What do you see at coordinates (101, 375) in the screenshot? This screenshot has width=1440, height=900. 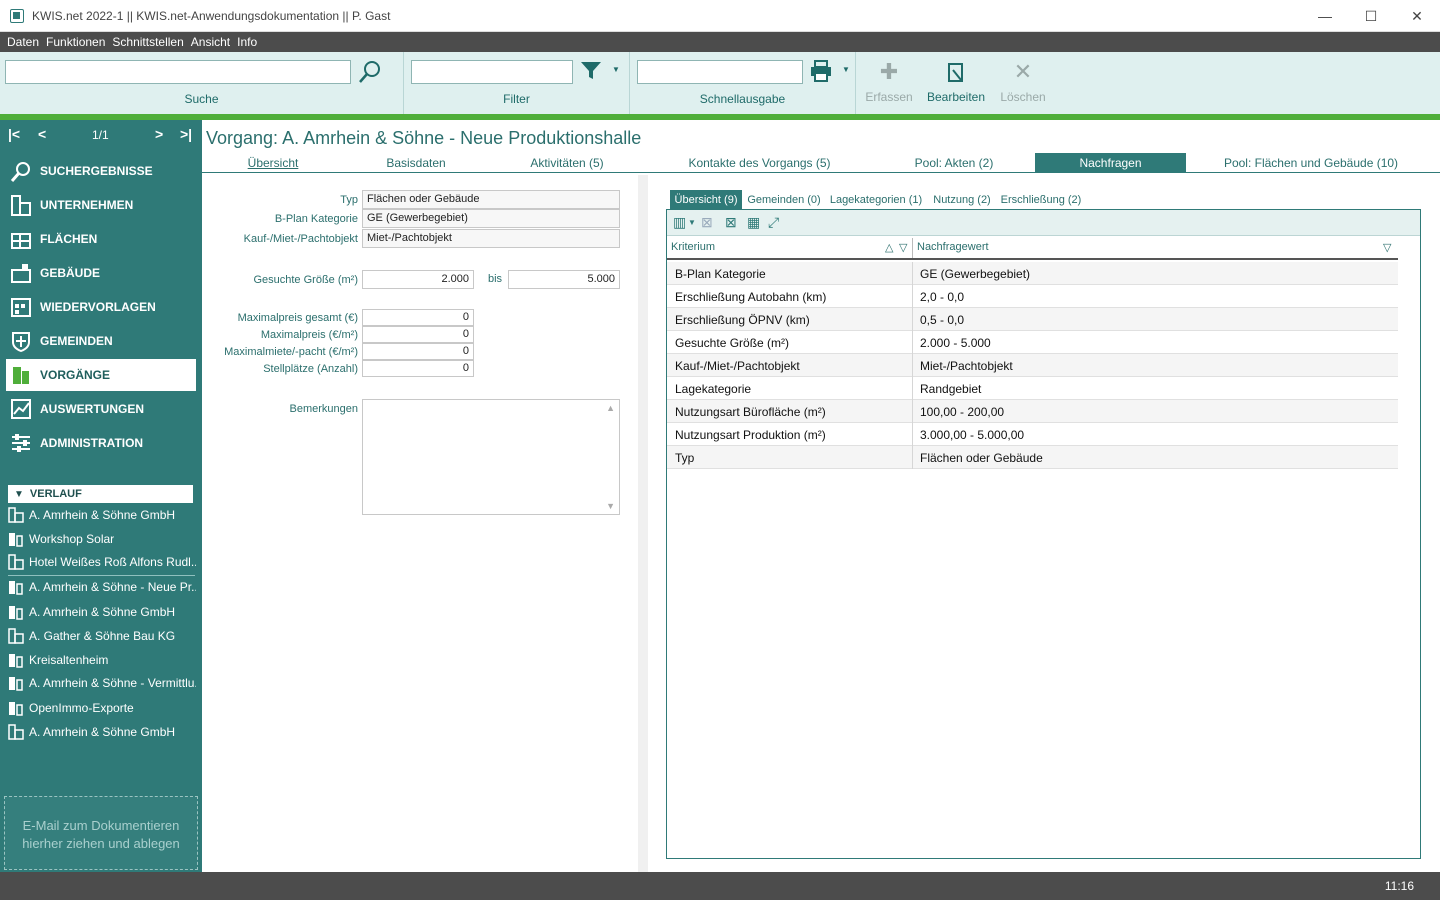 I see `nav-vorgaenge: VORGÄNGE` at bounding box center [101, 375].